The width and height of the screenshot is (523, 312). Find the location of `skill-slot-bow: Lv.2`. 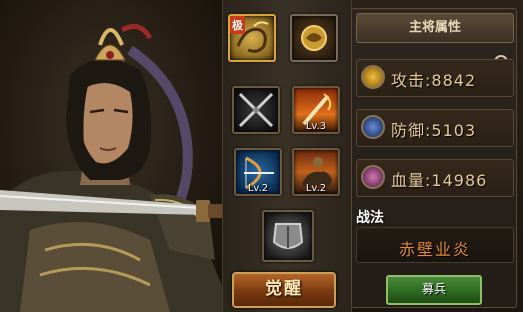

skill-slot-bow: Lv.2 is located at coordinates (258, 172).